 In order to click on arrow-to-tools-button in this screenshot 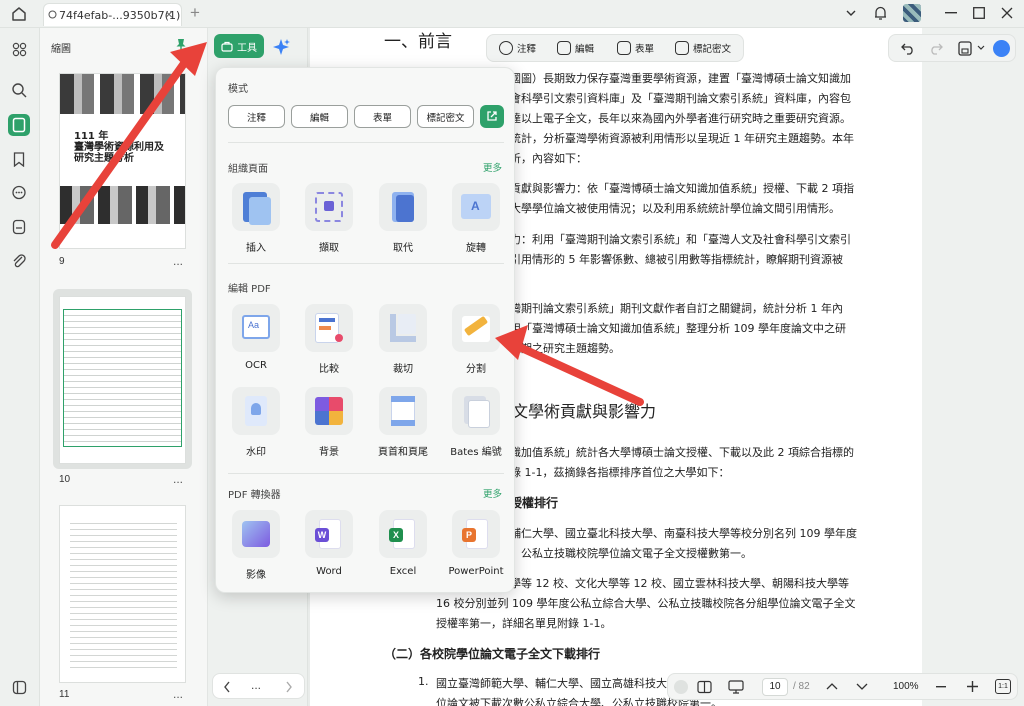, I will do `click(129, 145)`.